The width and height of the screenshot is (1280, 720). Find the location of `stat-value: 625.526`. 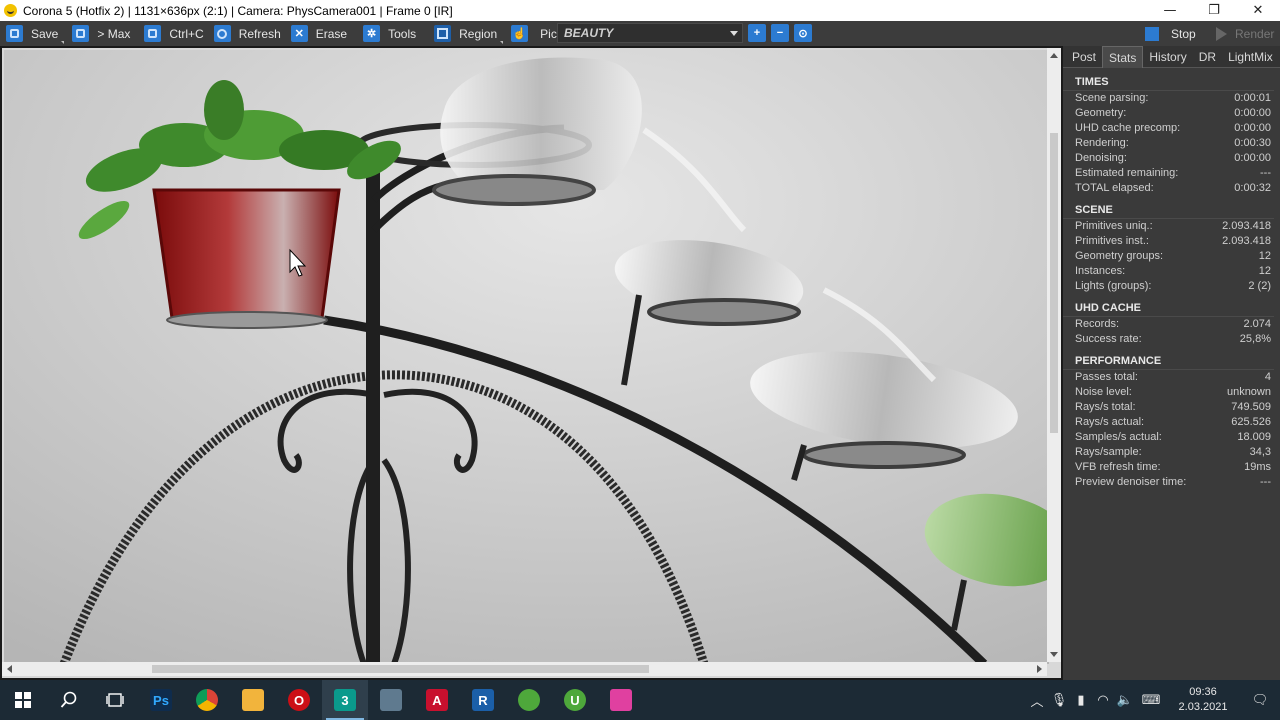

stat-value: 625.526 is located at coordinates (1251, 422).